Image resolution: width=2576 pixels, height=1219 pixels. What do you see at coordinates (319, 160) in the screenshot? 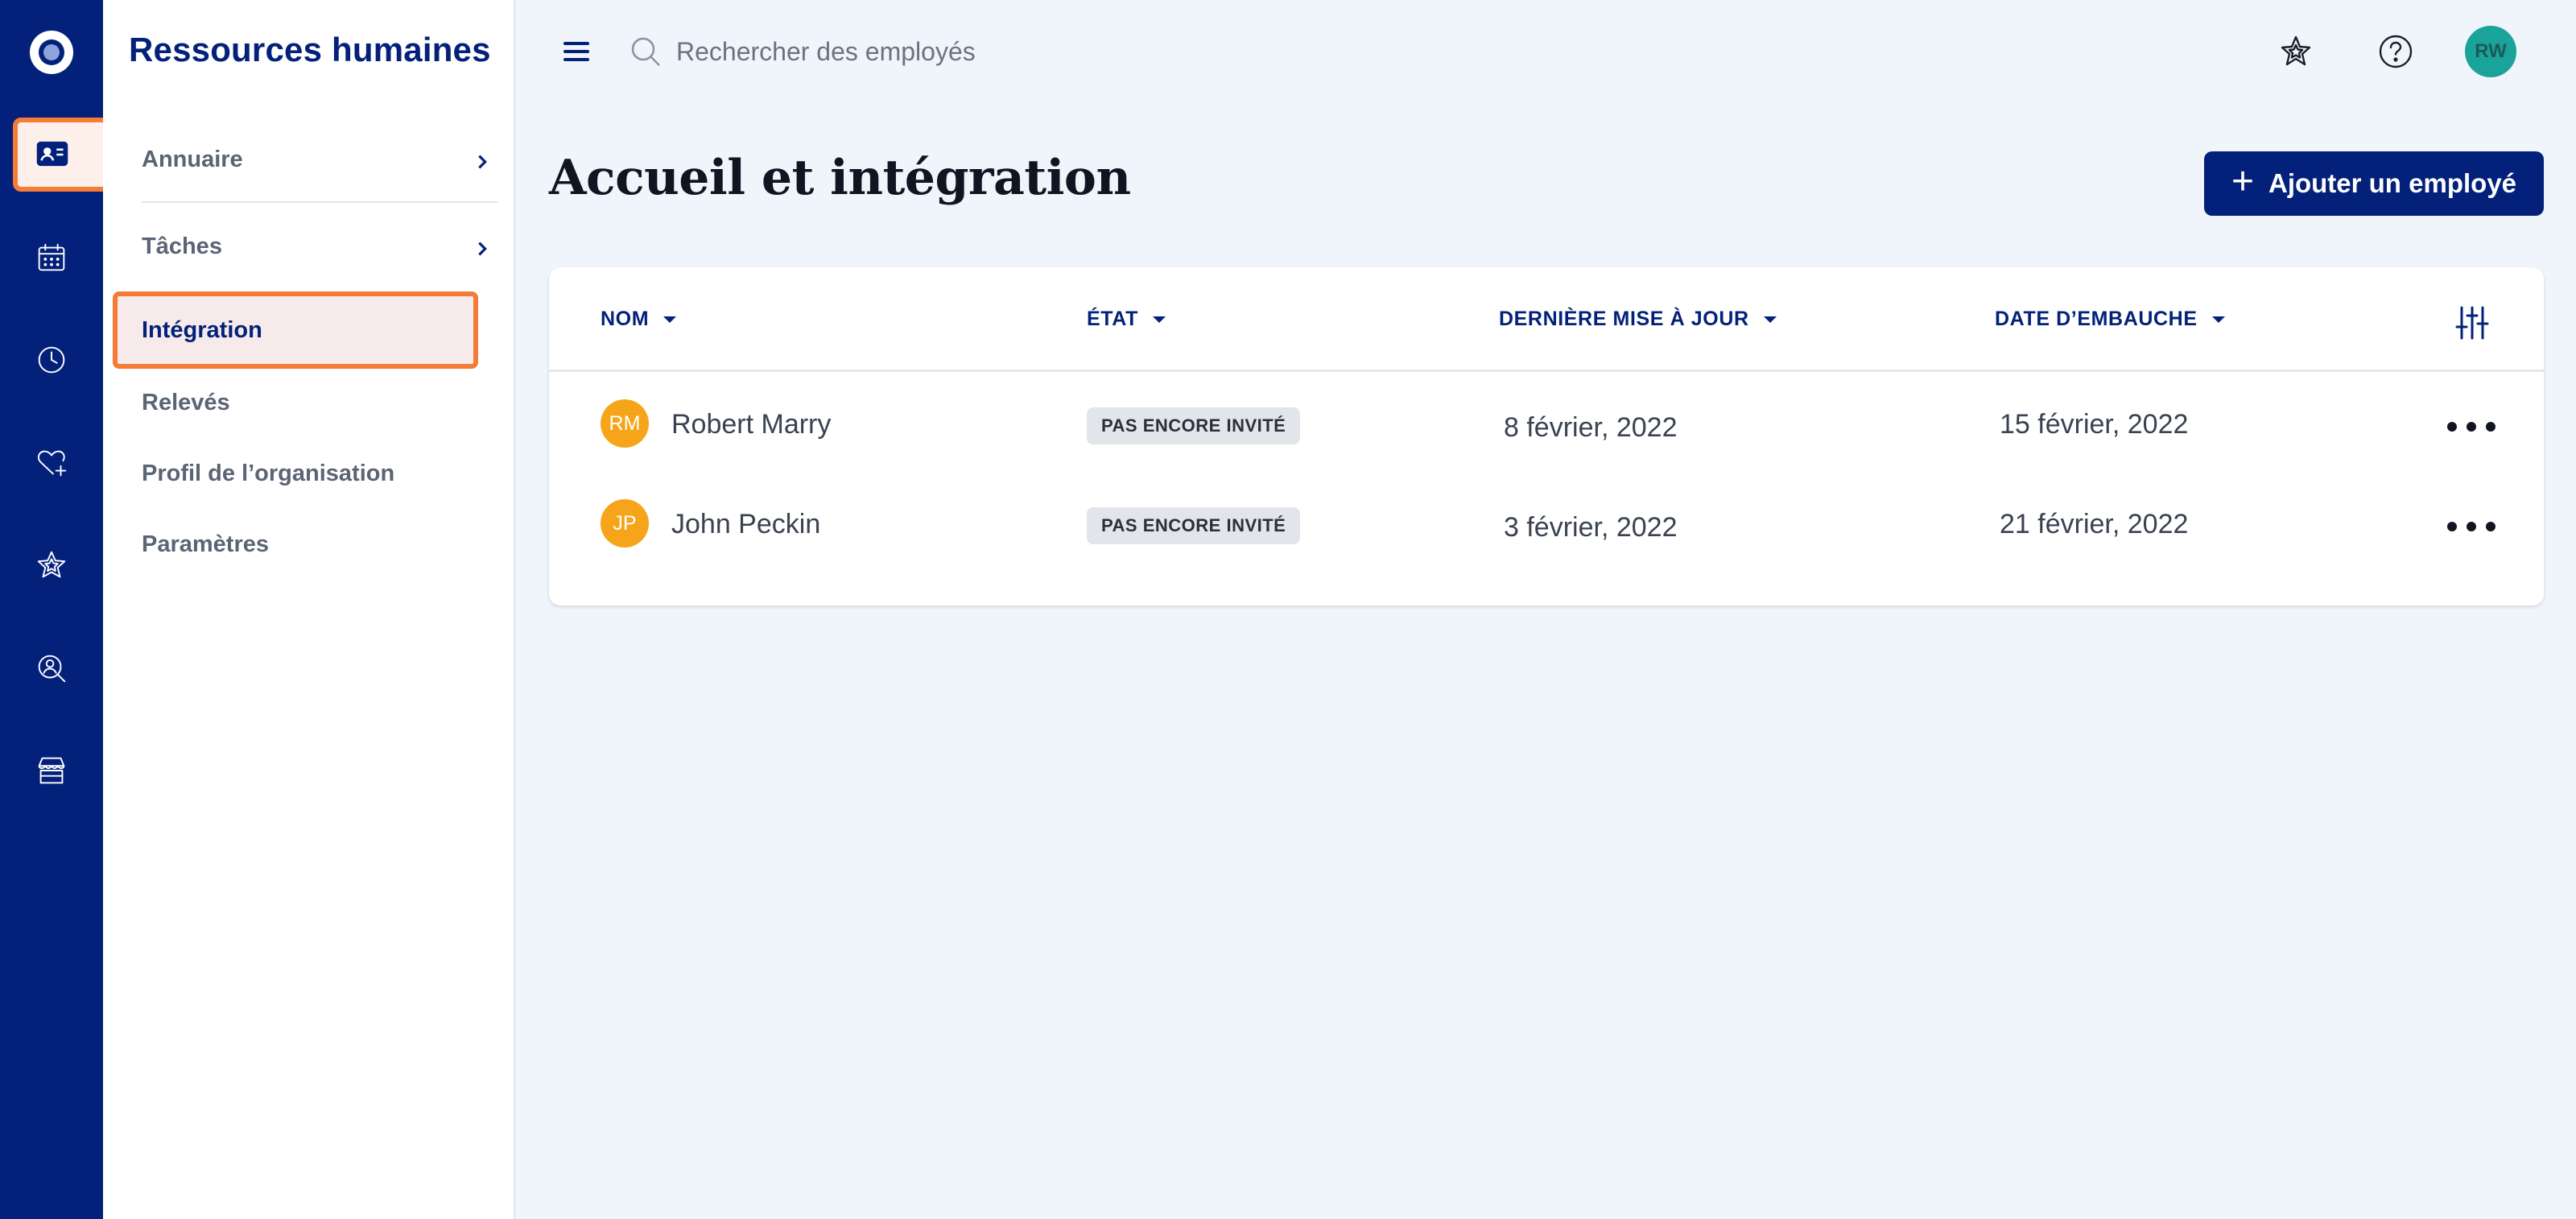
I see `sidebar-item-annuaire: Annuaire` at bounding box center [319, 160].